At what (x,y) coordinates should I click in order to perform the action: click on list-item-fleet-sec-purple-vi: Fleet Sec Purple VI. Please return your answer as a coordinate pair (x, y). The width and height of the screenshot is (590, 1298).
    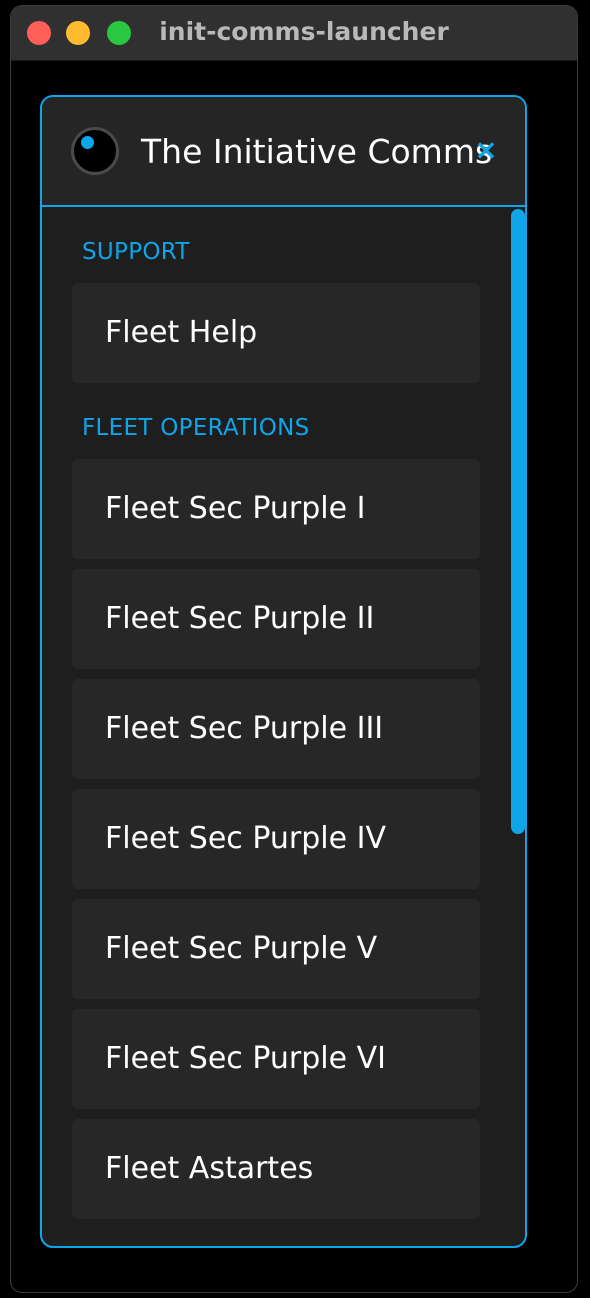
    Looking at the image, I should click on (276, 1059).